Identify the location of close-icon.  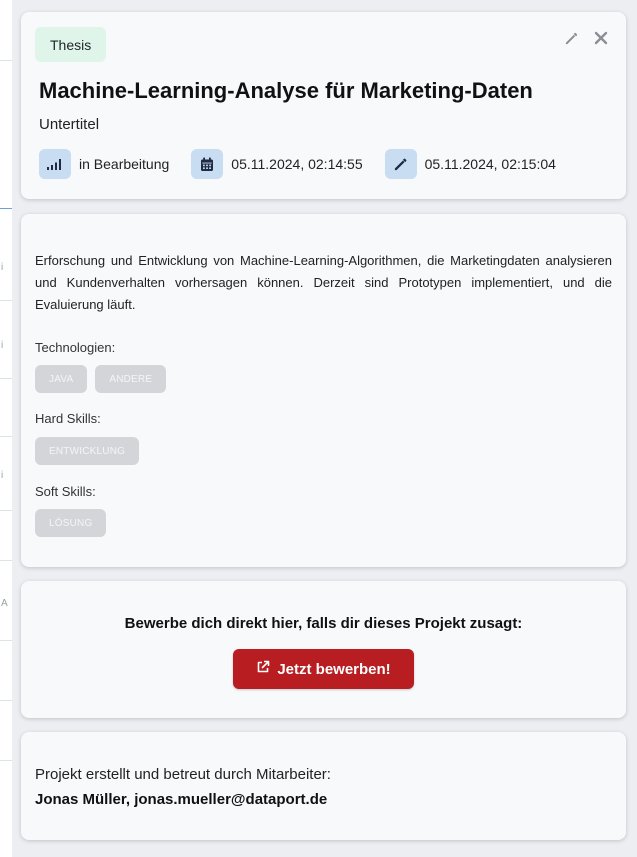
(601, 38).